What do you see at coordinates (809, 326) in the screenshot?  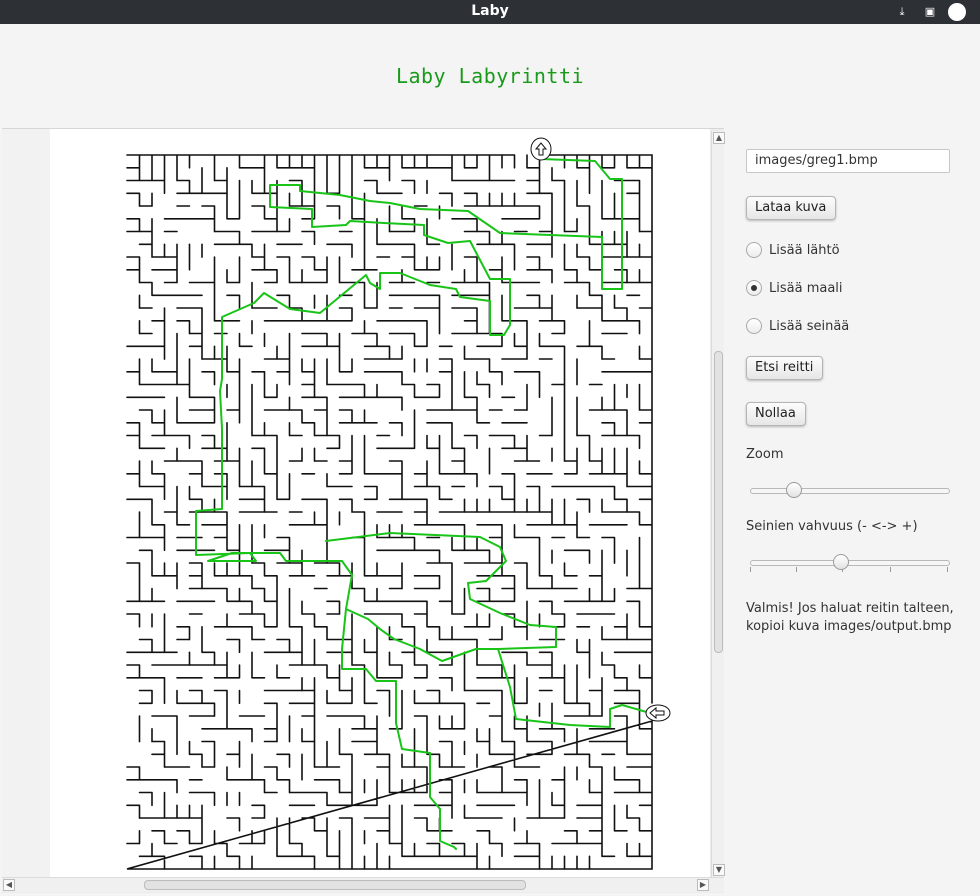 I see `radio-wall-label: Lisää seinää` at bounding box center [809, 326].